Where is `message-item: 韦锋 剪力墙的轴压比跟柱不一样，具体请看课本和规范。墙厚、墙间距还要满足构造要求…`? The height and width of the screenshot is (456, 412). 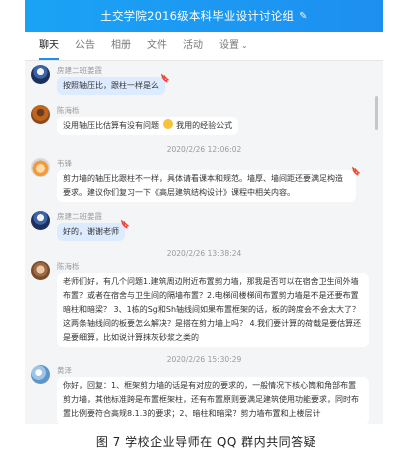 message-item: 韦锋 剪力墙的轴压比跟柱不一样，具体请看课本和规范。墙厚、墙间距还要满足构造要求… is located at coordinates (199, 186).